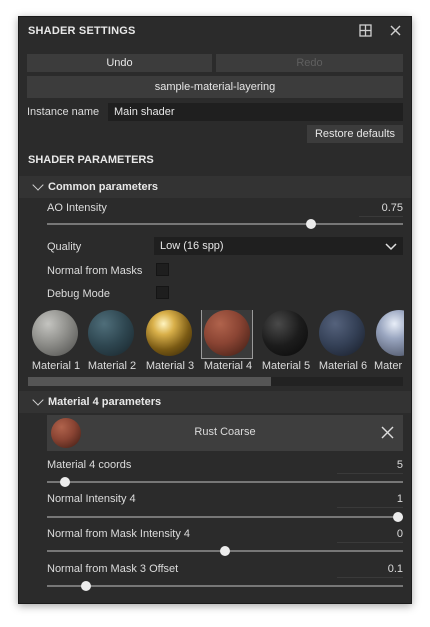  What do you see at coordinates (215, 187) in the screenshot?
I see `common-parameters-header: Common parameters` at bounding box center [215, 187].